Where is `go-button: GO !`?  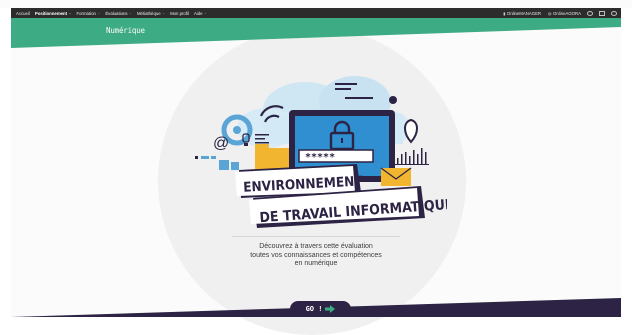 go-button: GO ! is located at coordinates (320, 309).